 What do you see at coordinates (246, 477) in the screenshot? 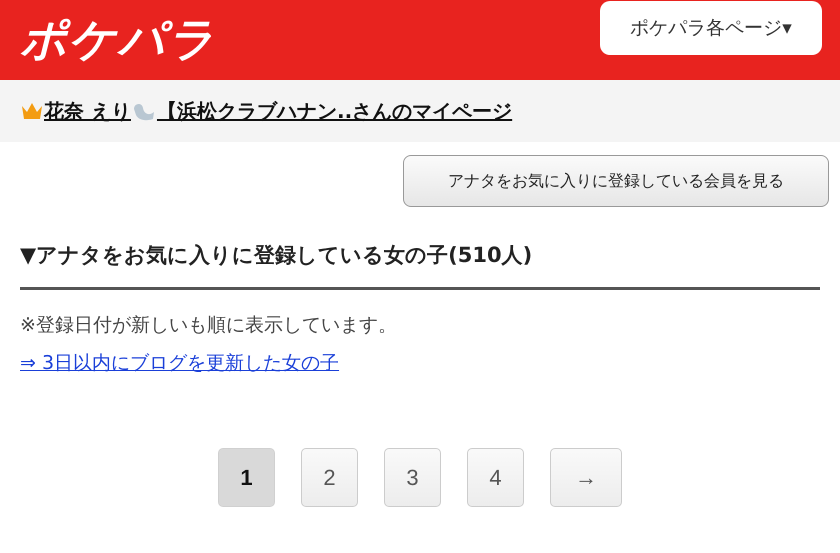
I see `page-button: 1` at bounding box center [246, 477].